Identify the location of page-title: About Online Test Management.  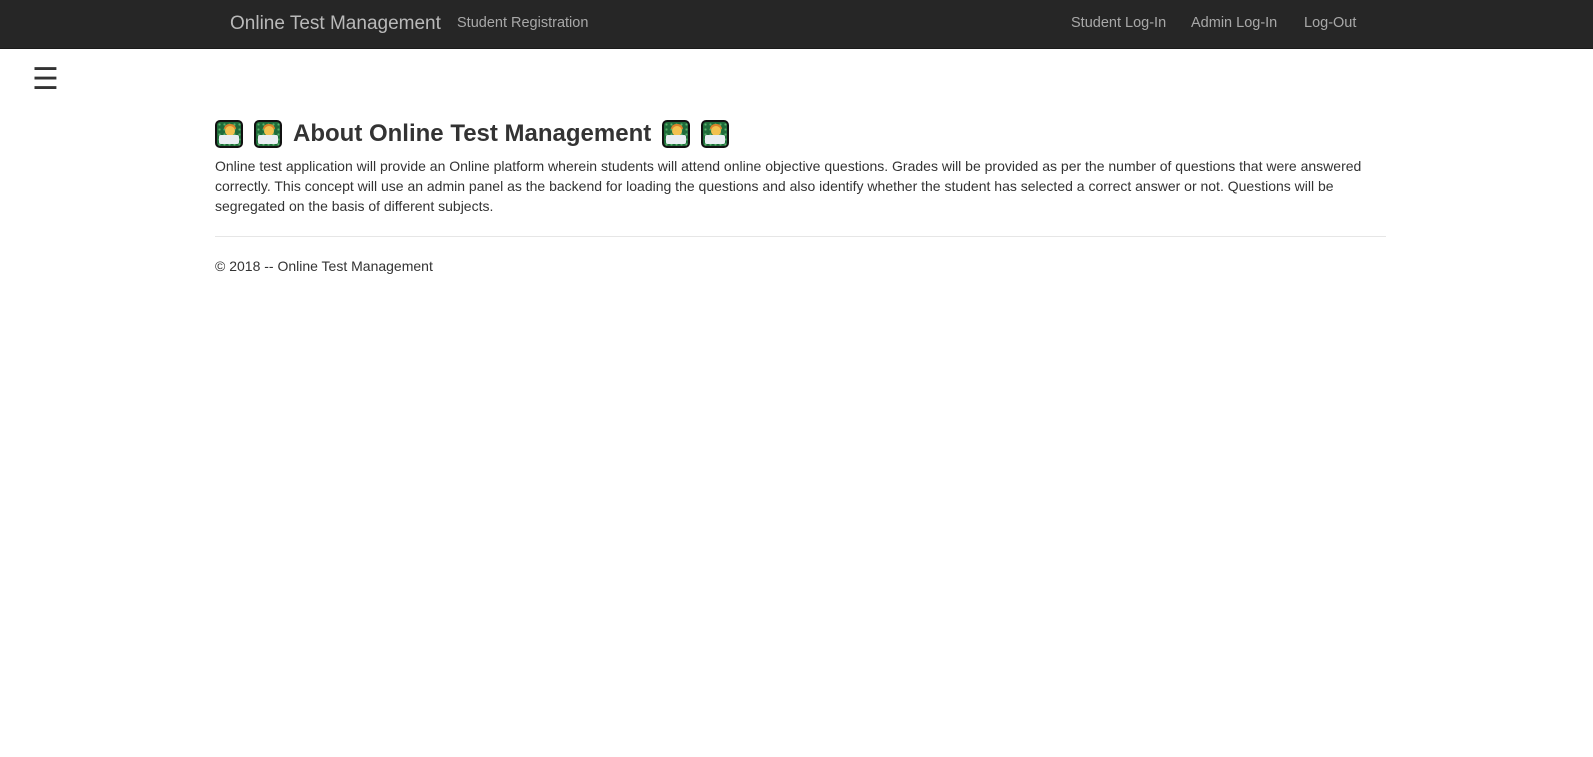
(800, 134).